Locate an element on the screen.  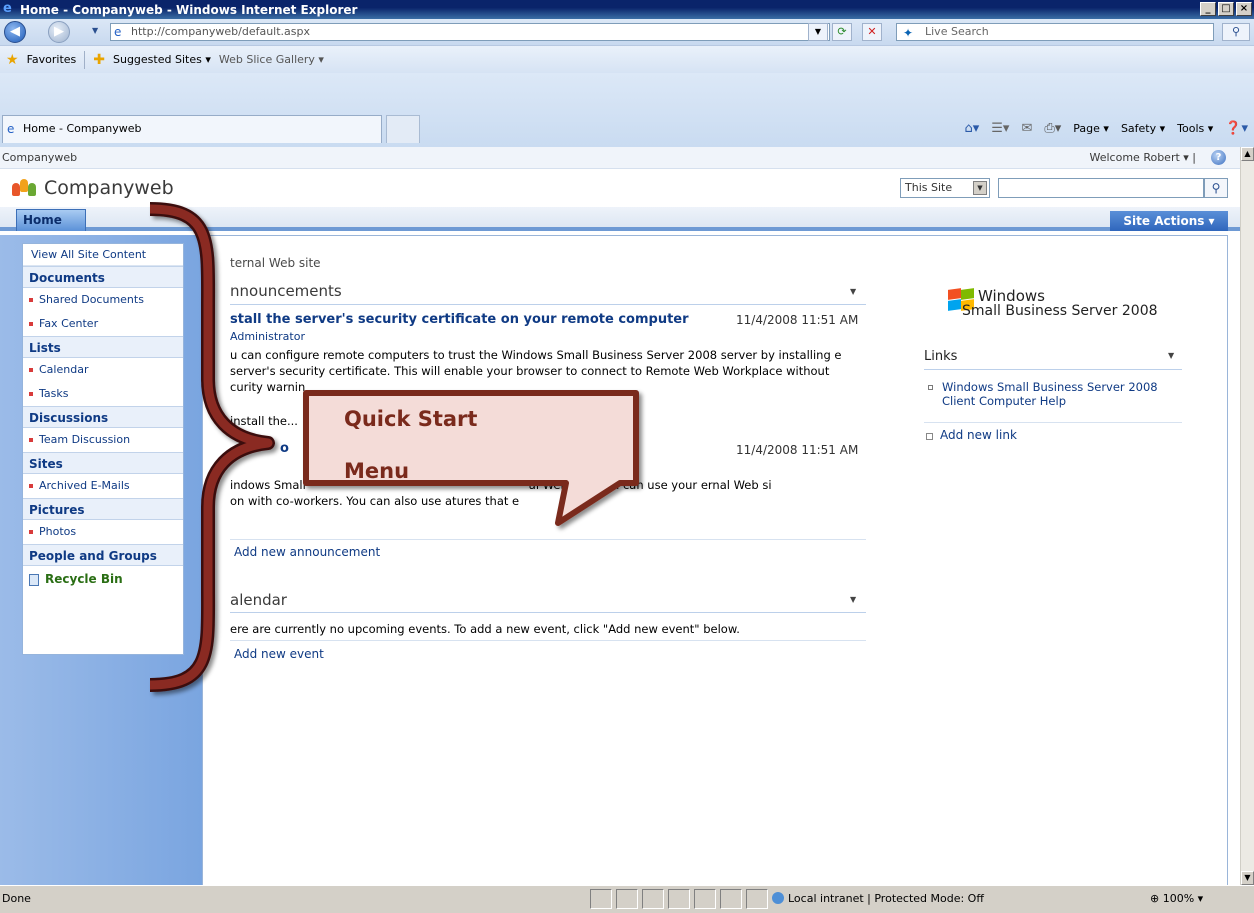
site-title: Companyweb is located at coordinates (109, 188).